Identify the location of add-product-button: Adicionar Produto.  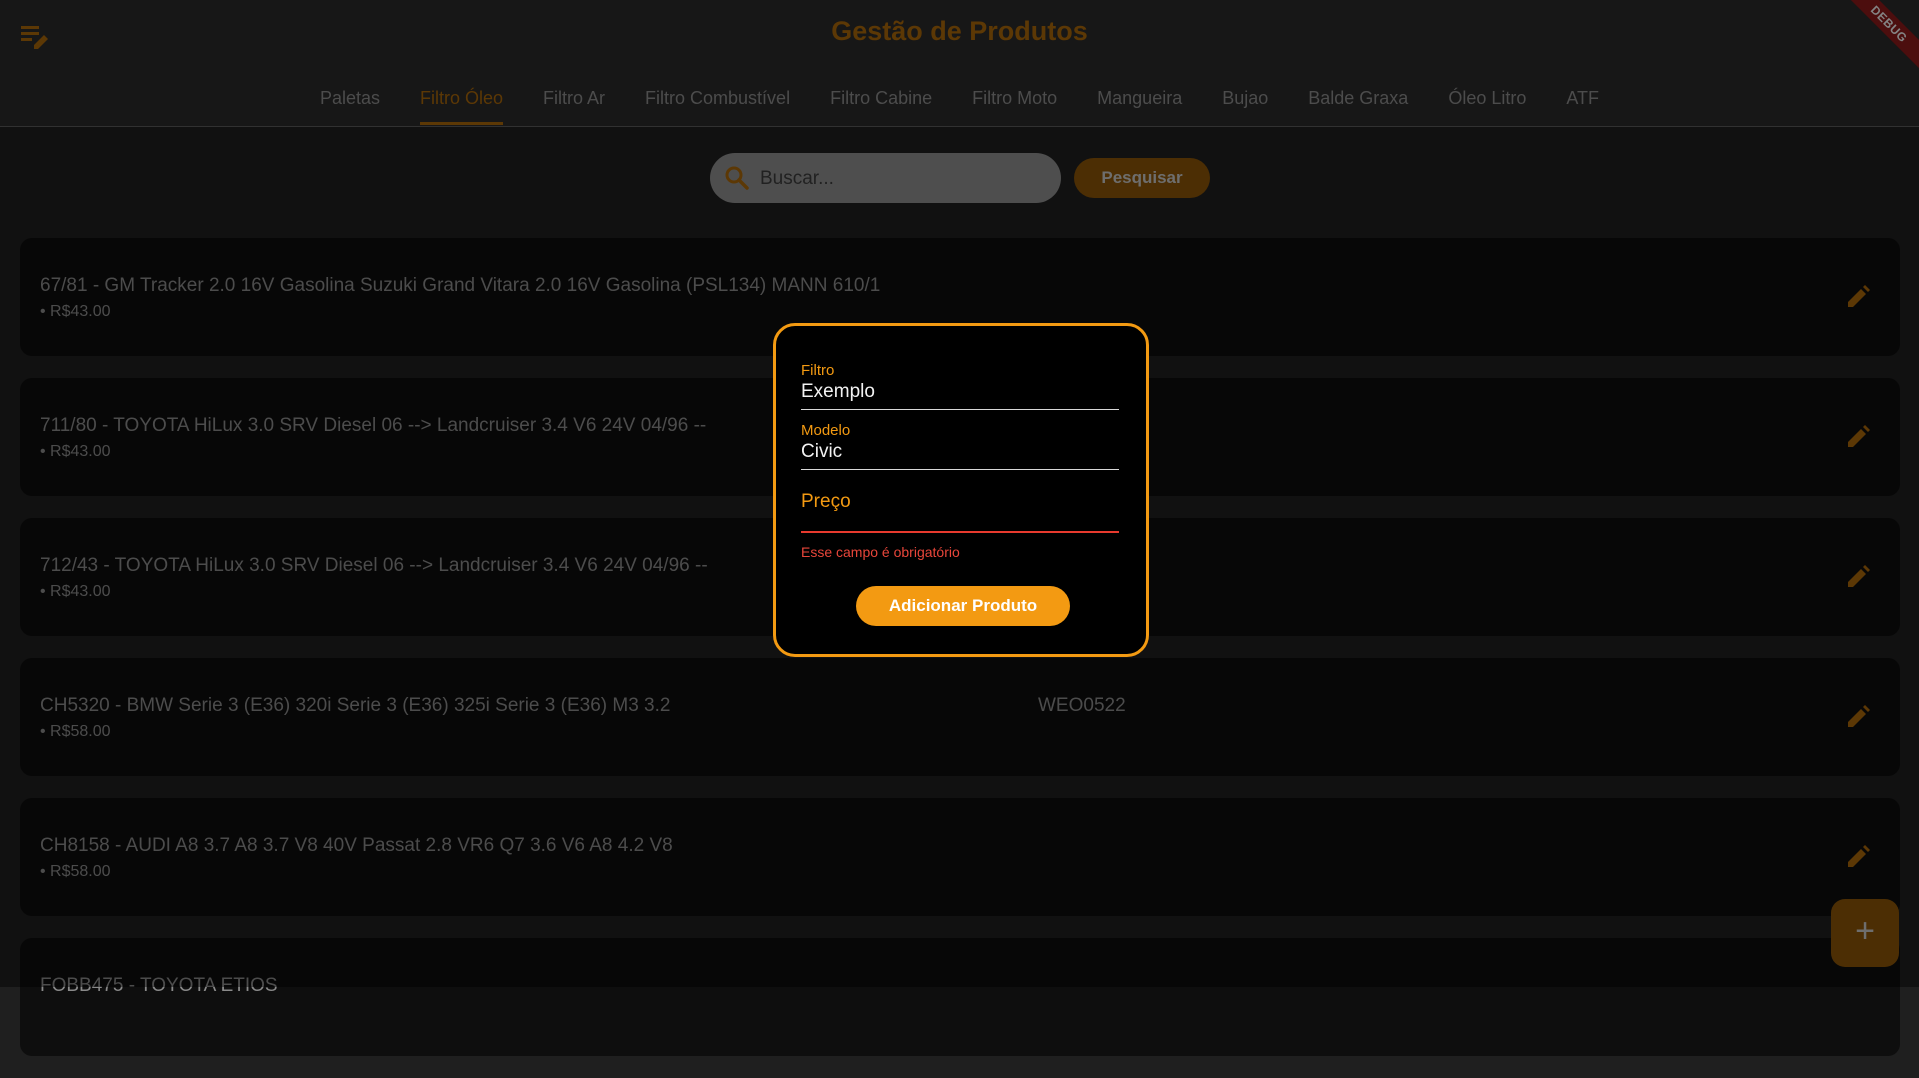
(963, 606).